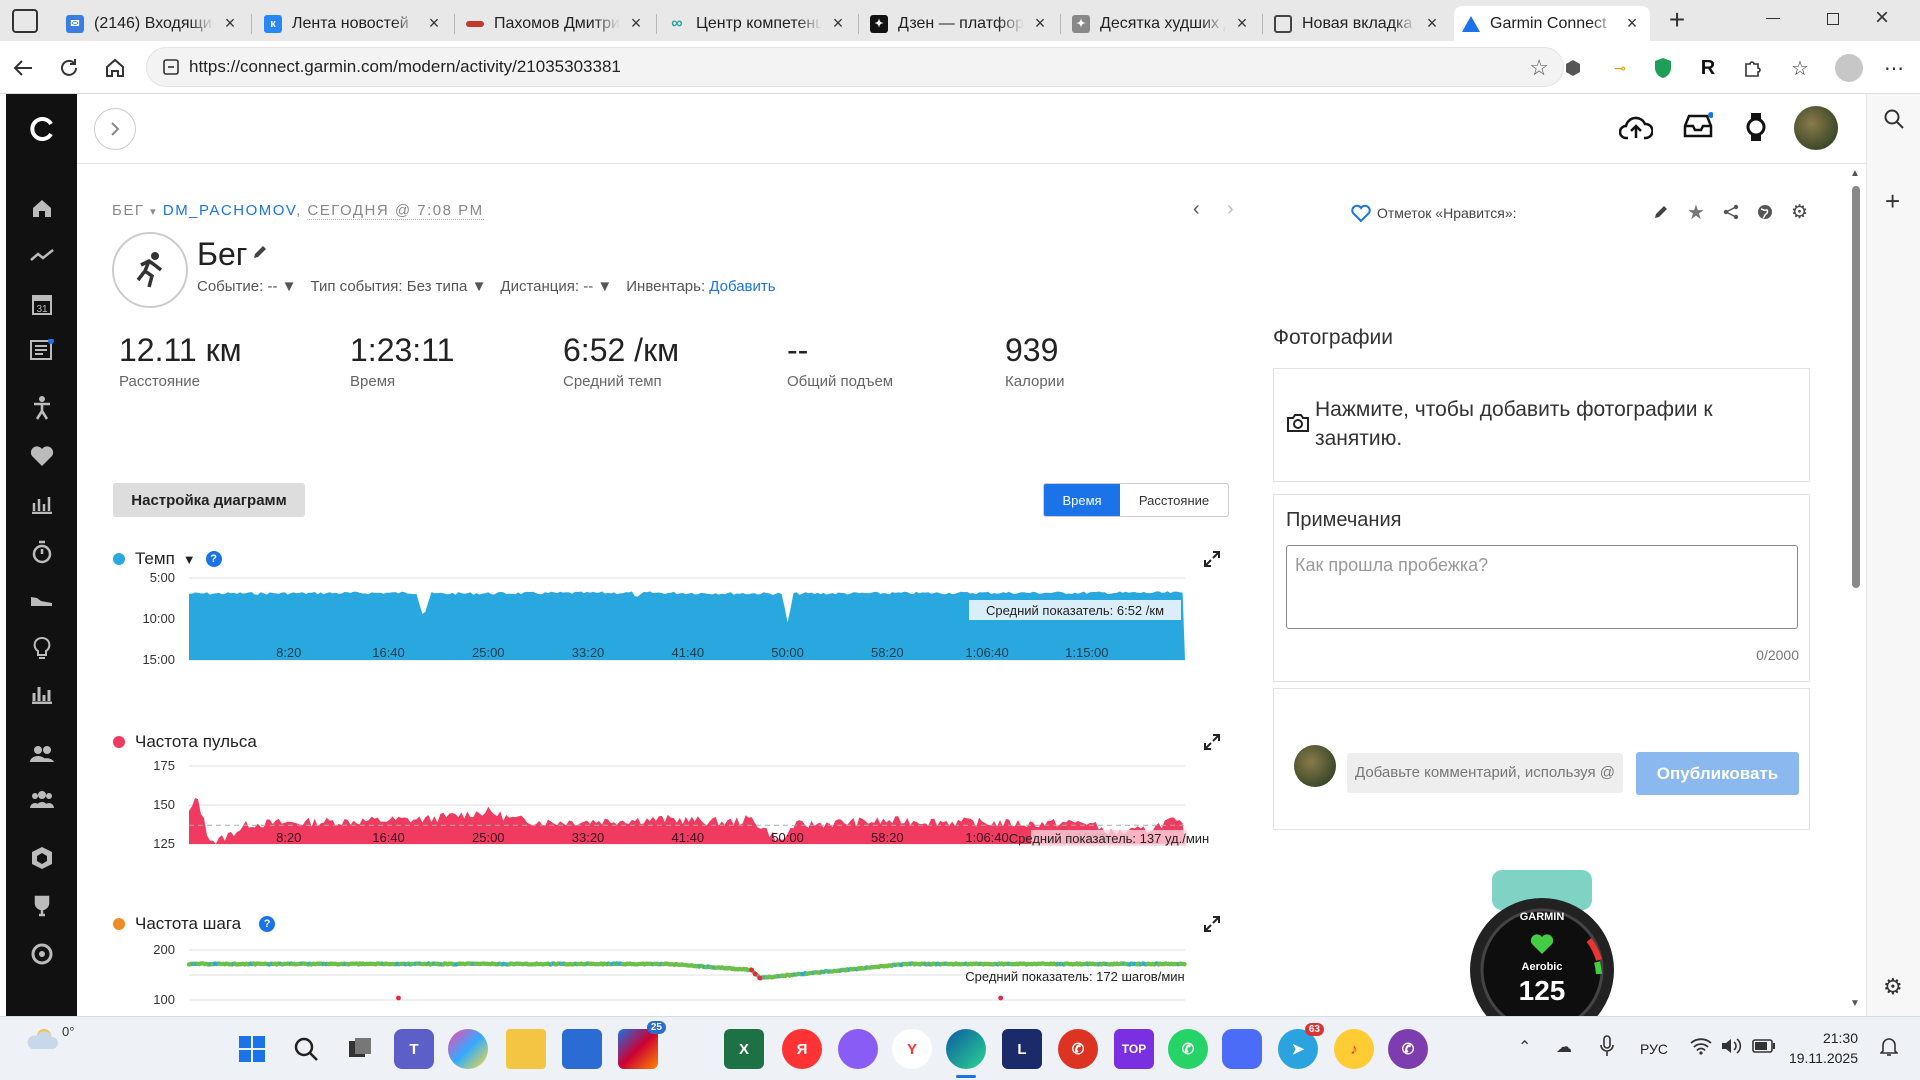  Describe the element at coordinates (1708, 68) in the screenshot. I see `extension-r-icon: R` at that location.